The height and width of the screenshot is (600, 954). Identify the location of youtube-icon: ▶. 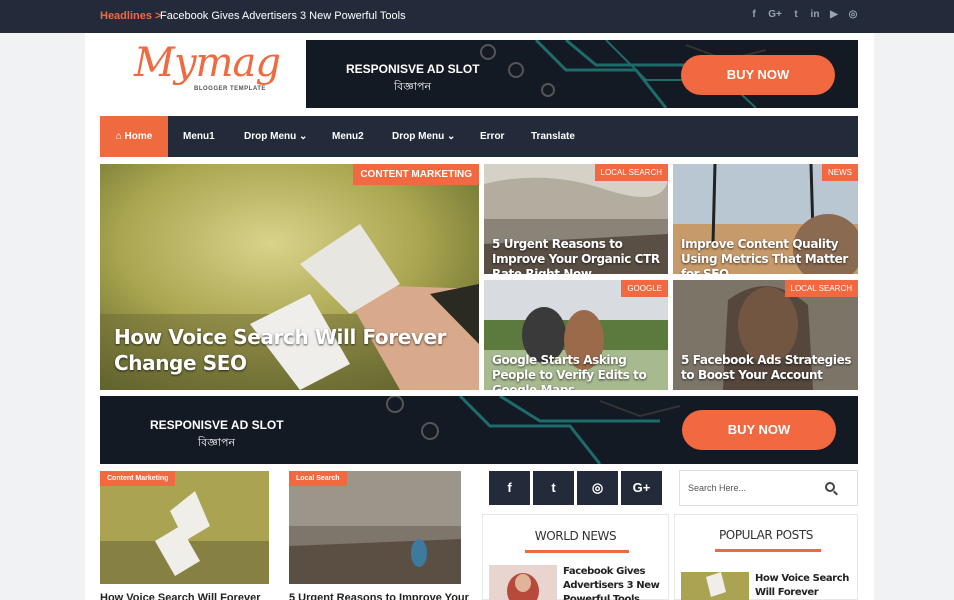
(834, 14).